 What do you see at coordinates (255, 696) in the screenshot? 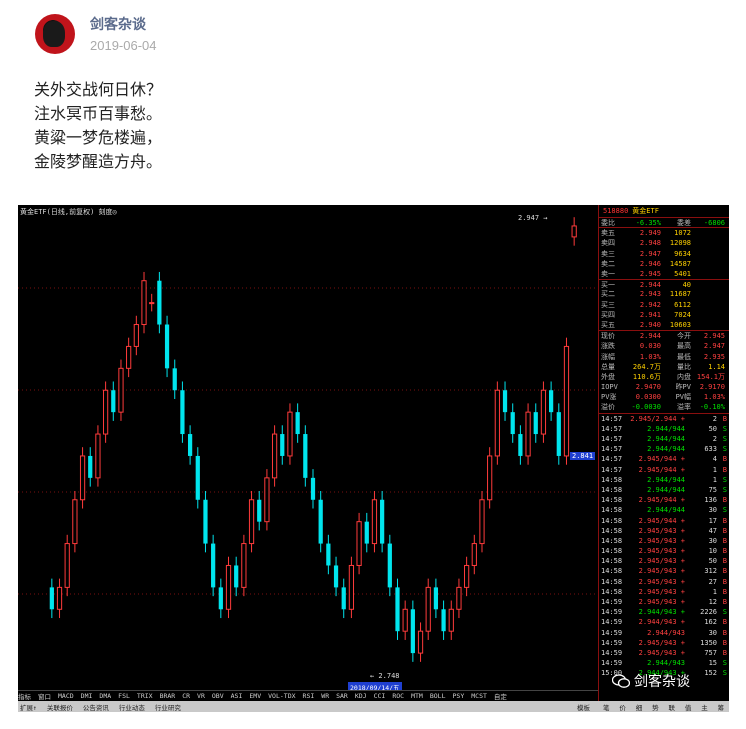
I see `indicator-tab: EMV` at bounding box center [255, 696].